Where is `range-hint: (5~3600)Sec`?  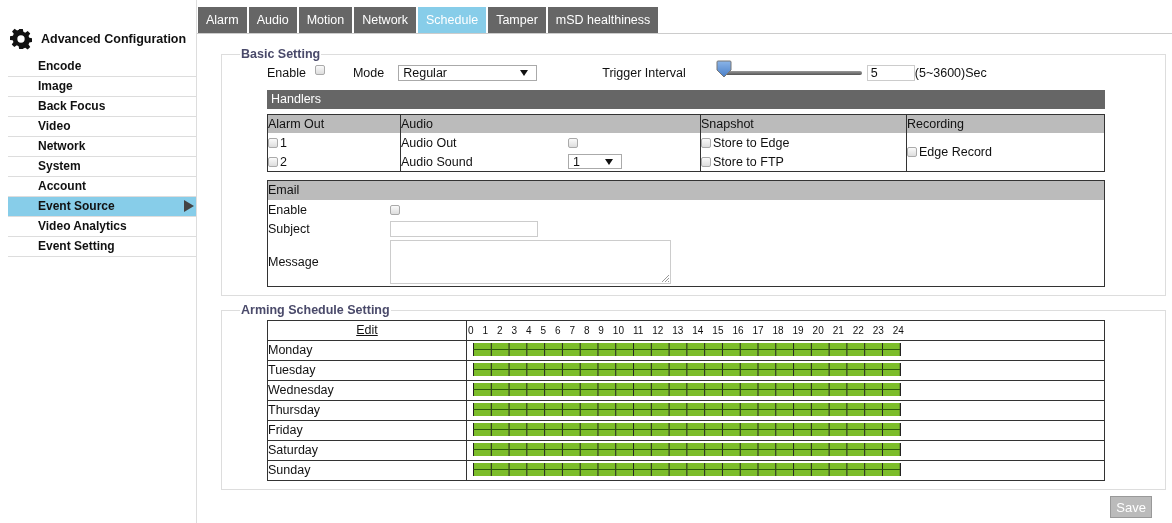
range-hint: (5~3600)Sec is located at coordinates (950, 73).